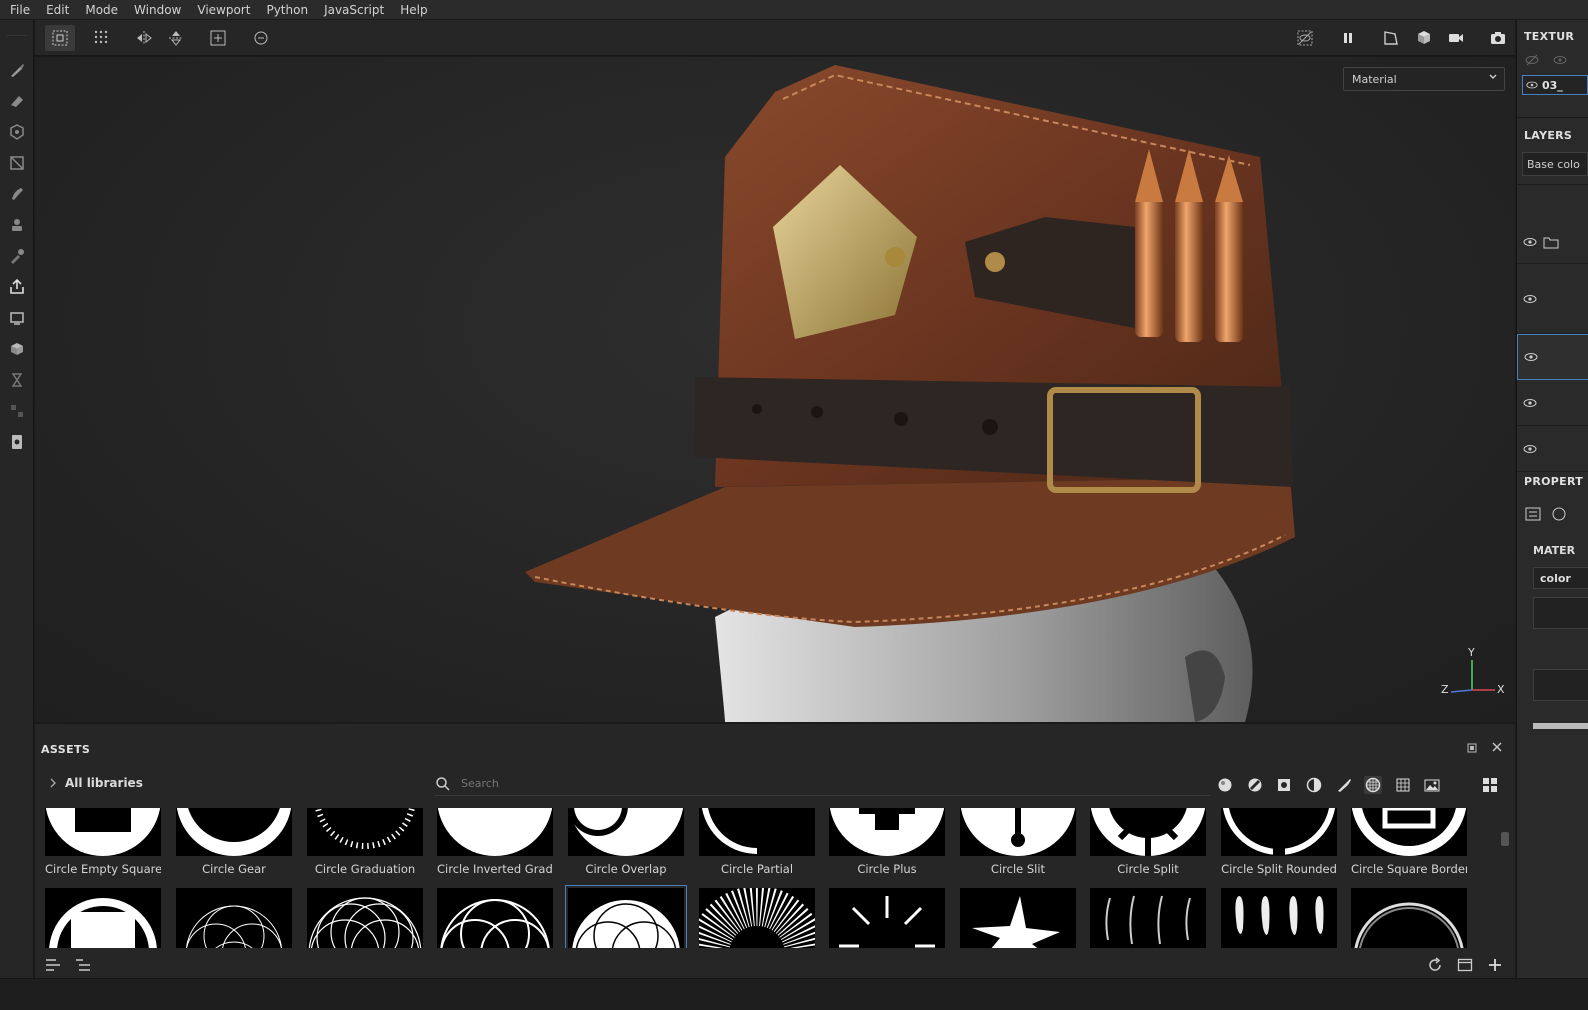  What do you see at coordinates (1532, 60) in the screenshot?
I see `hide-icon` at bounding box center [1532, 60].